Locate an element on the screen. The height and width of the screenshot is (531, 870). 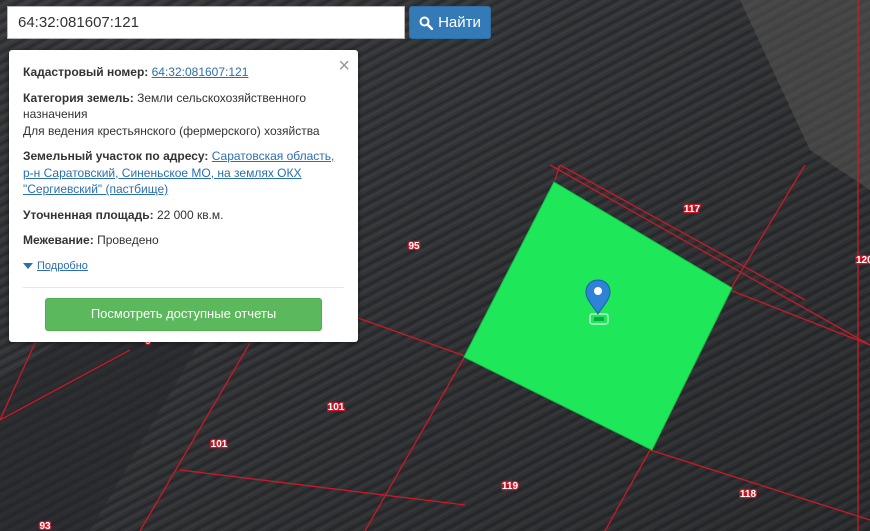
svg-text: 119 is located at coordinates (510, 486).